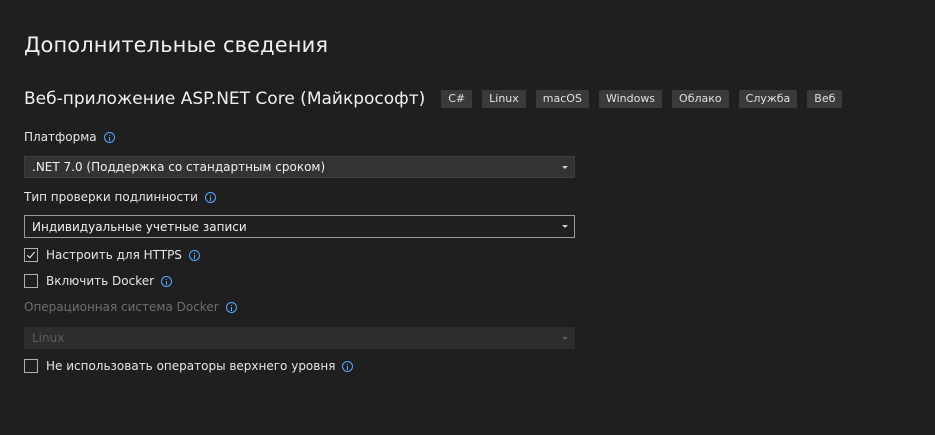 The width and height of the screenshot is (935, 435). I want to click on tag-service: Служба, so click(768, 99).